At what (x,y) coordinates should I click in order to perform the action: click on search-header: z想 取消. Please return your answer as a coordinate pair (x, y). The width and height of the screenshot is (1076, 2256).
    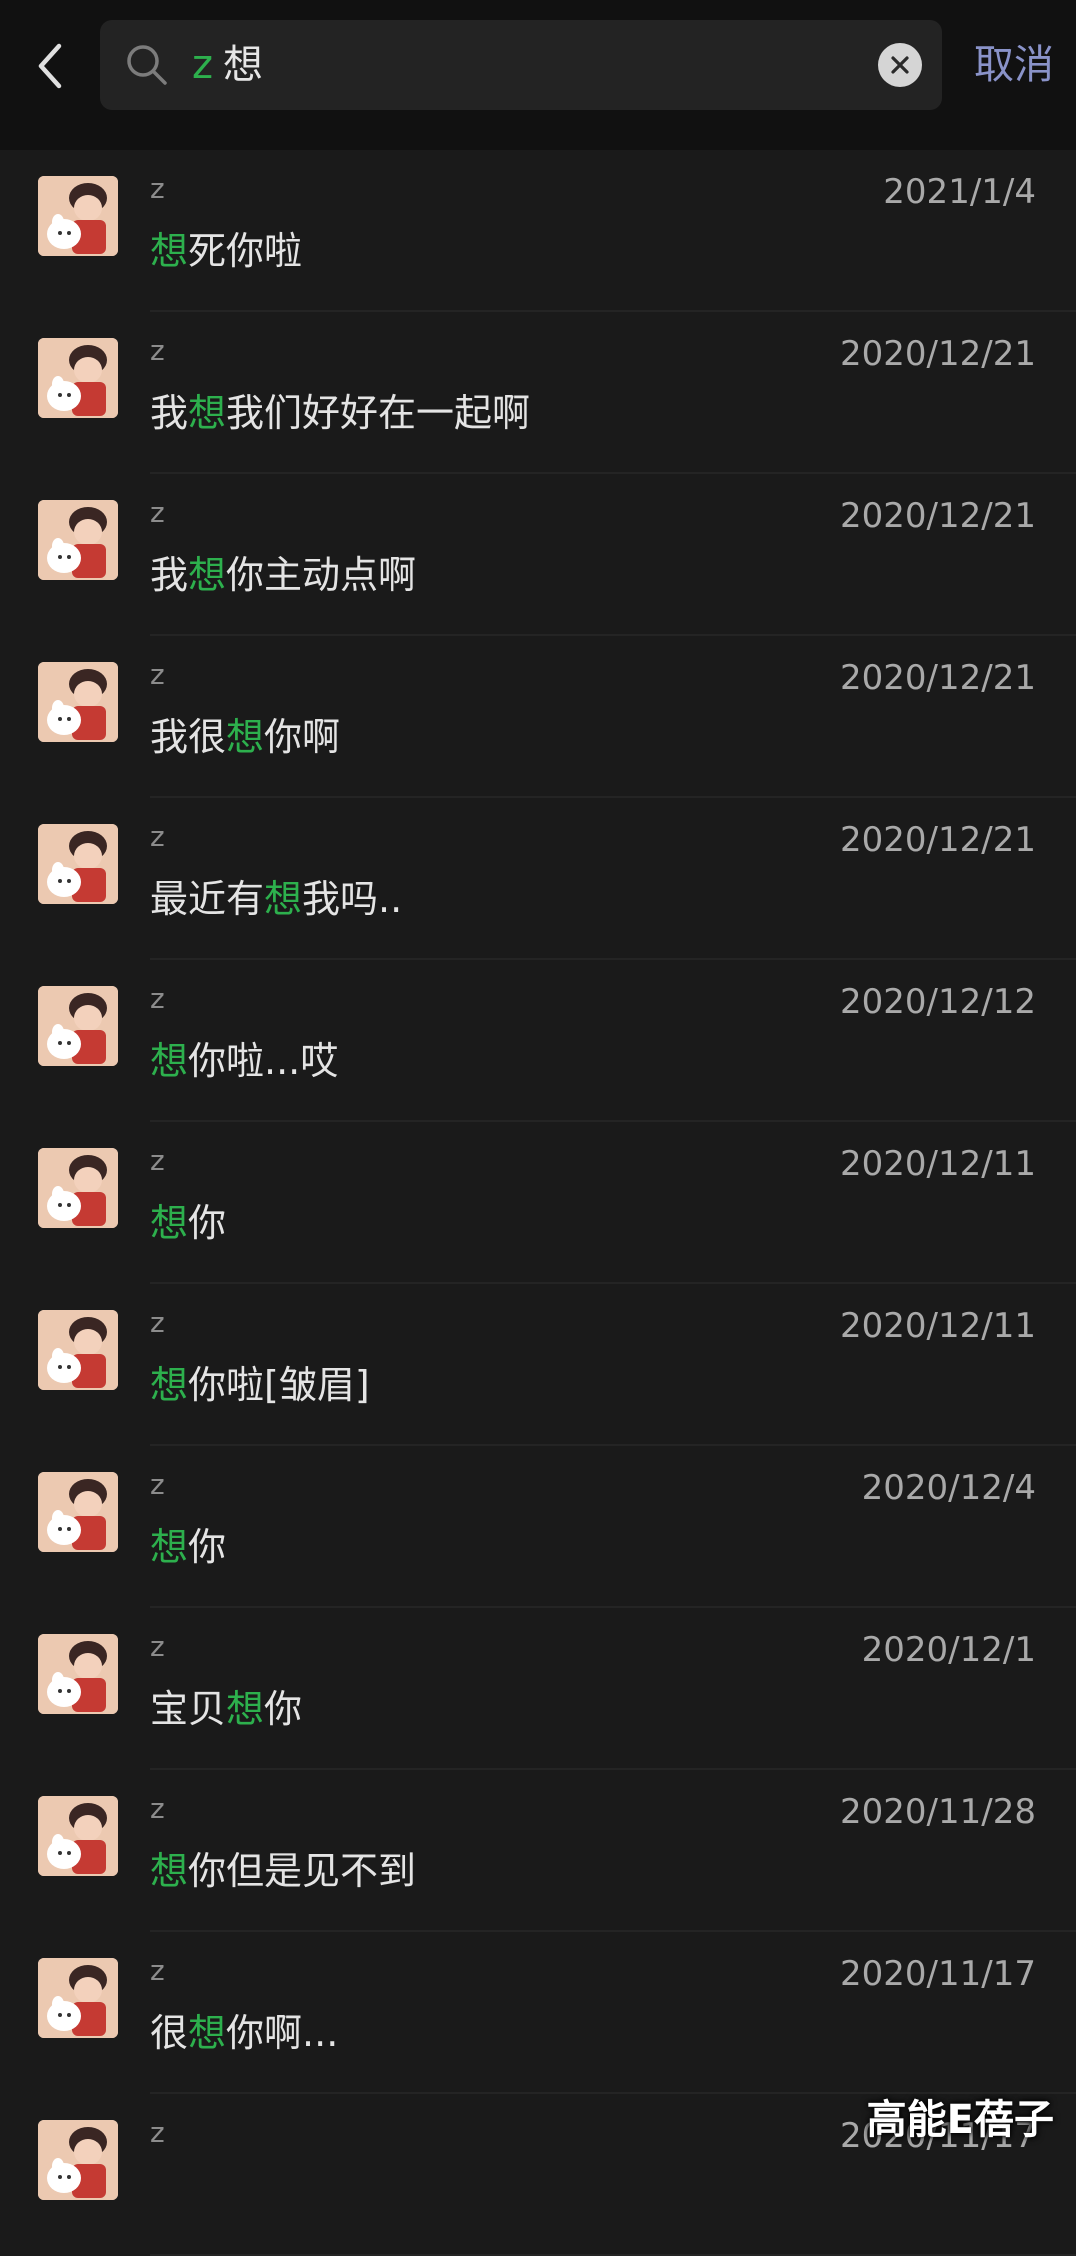
    Looking at the image, I should click on (538, 75).